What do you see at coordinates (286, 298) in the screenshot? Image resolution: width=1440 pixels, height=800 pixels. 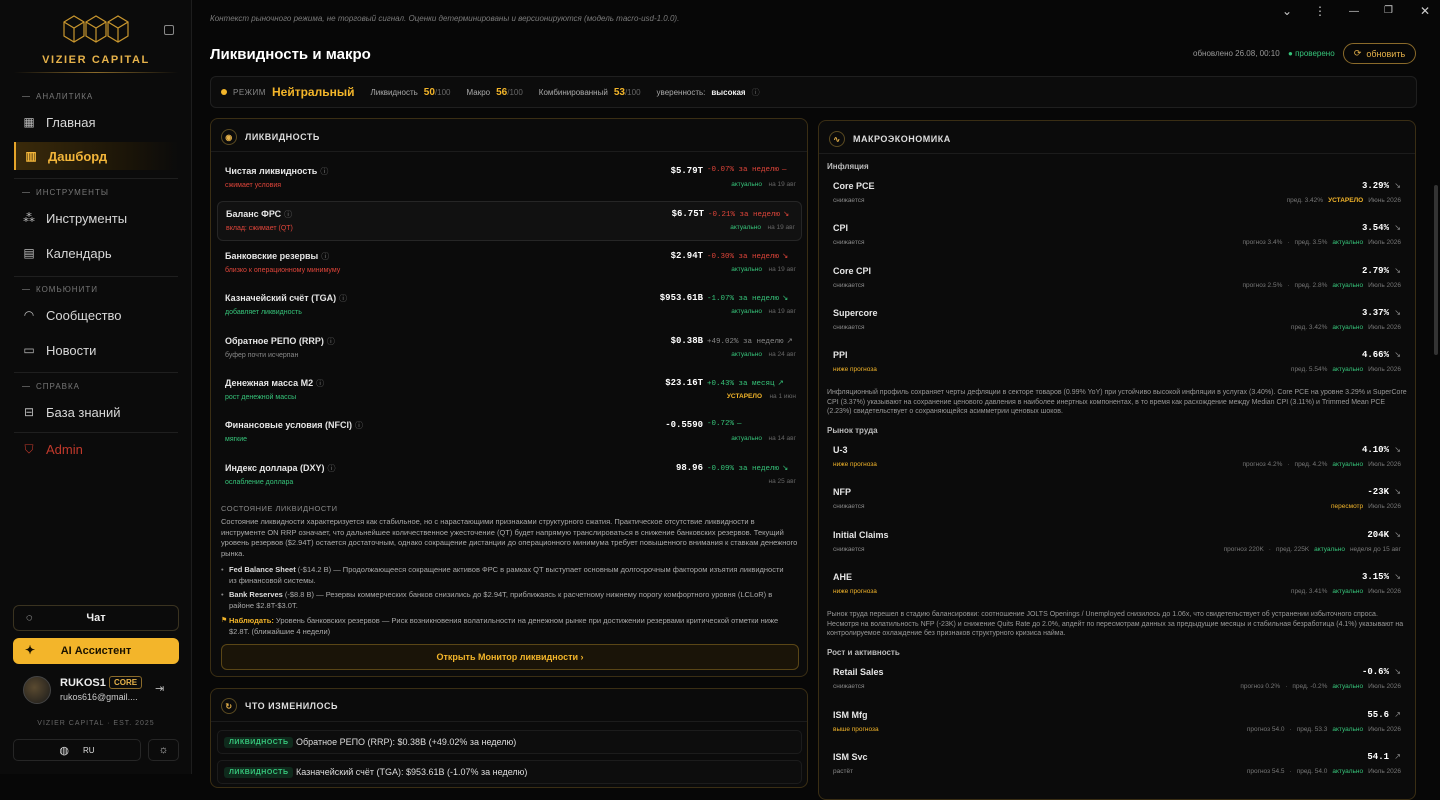 I see `metric-name: Казначейский счёт (TGA) ⓘ` at bounding box center [286, 298].